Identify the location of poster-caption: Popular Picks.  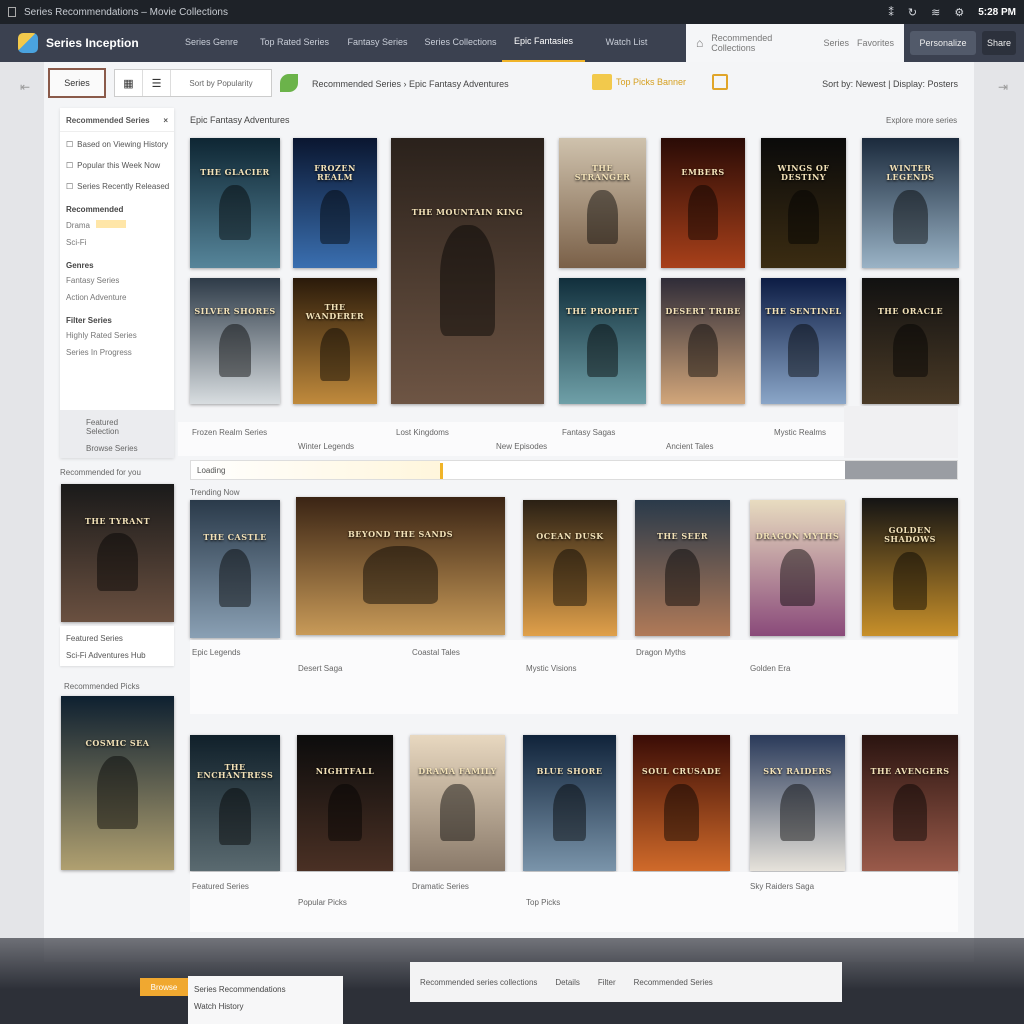
(322, 902).